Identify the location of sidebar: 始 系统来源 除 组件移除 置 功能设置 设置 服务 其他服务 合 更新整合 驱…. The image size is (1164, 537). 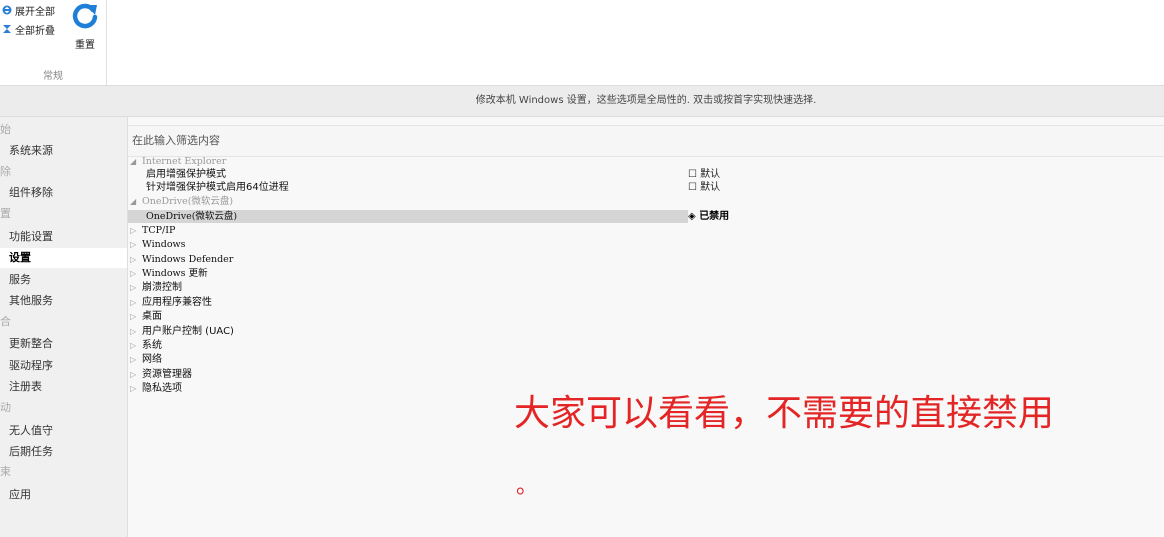
(64, 327).